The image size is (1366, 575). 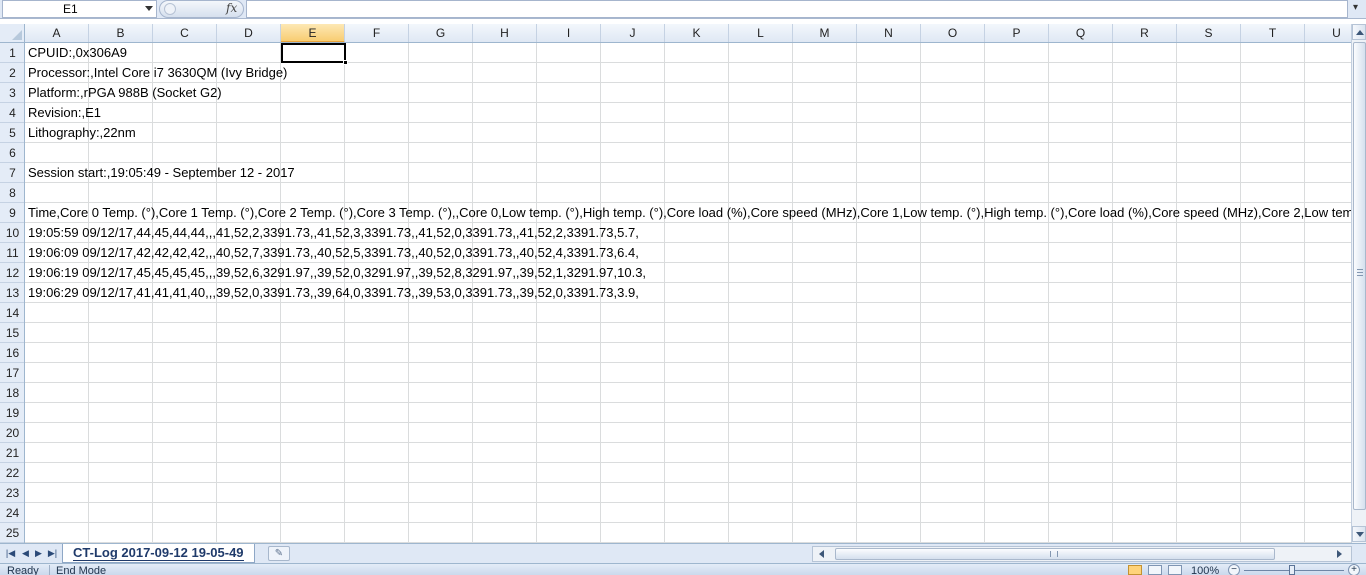 I want to click on column-header-k: K, so click(x=697, y=33).